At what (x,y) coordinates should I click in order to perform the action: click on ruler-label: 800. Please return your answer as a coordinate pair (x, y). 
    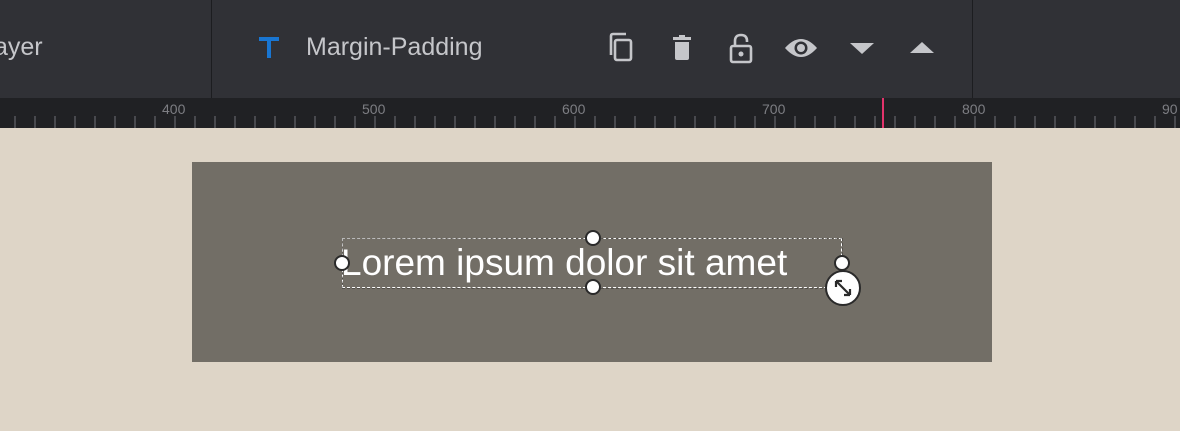
    Looking at the image, I should click on (974, 109).